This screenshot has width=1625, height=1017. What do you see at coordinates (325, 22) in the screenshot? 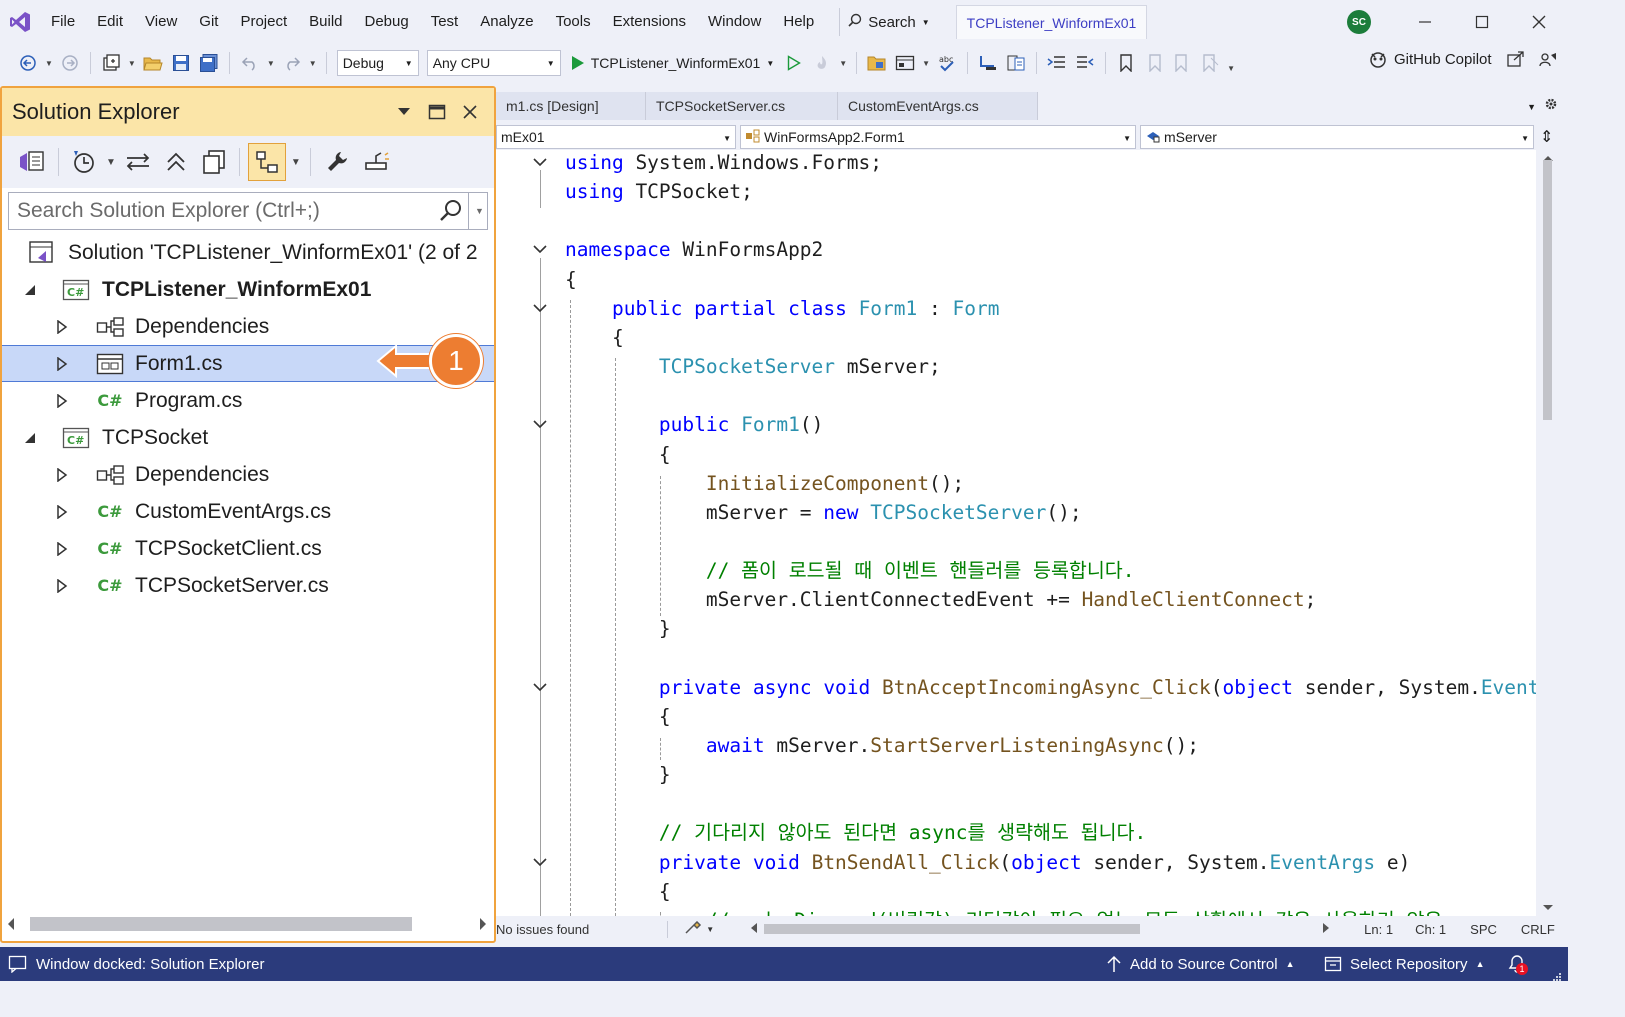
I see `menu-build: Build` at bounding box center [325, 22].